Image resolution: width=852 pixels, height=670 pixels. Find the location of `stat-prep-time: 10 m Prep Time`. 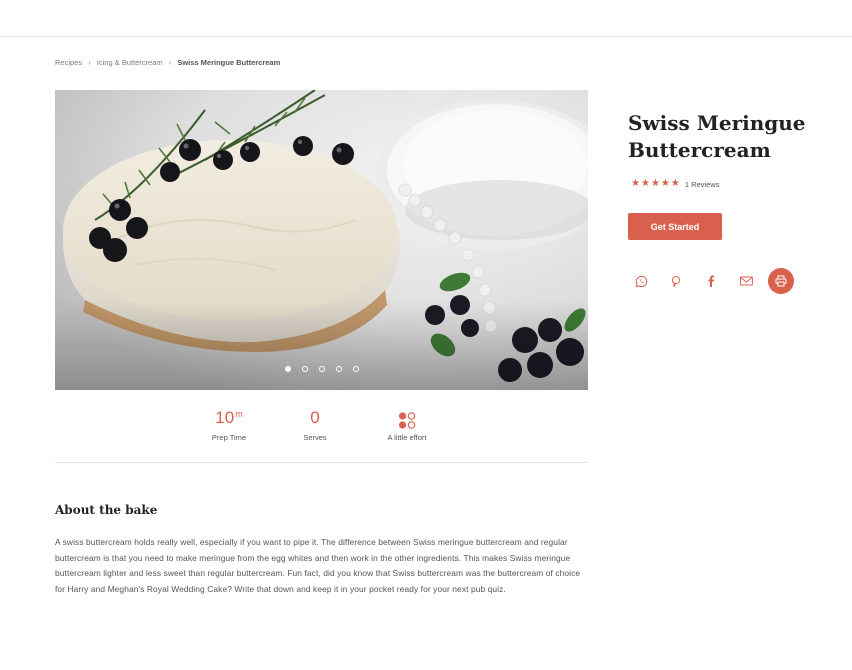

stat-prep-time: 10 m Prep Time is located at coordinates (229, 423).